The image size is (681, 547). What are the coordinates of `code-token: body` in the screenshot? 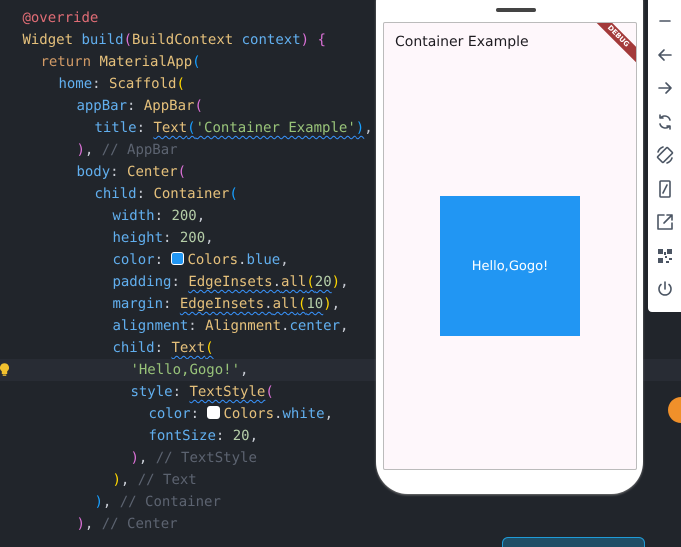 It's located at (93, 172).